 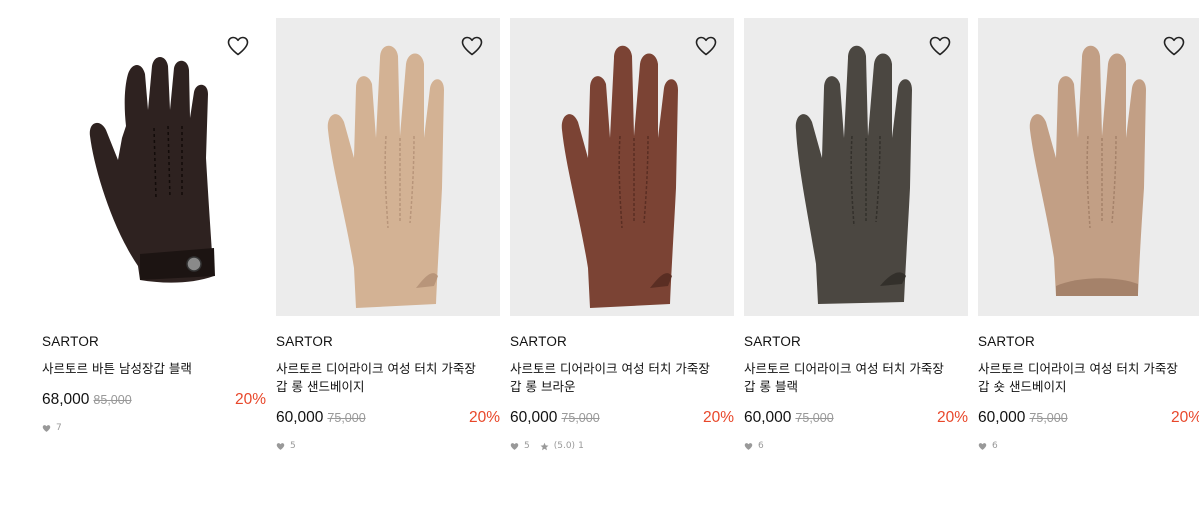 What do you see at coordinates (66, 399) in the screenshot?
I see `sale-price: 68,000` at bounding box center [66, 399].